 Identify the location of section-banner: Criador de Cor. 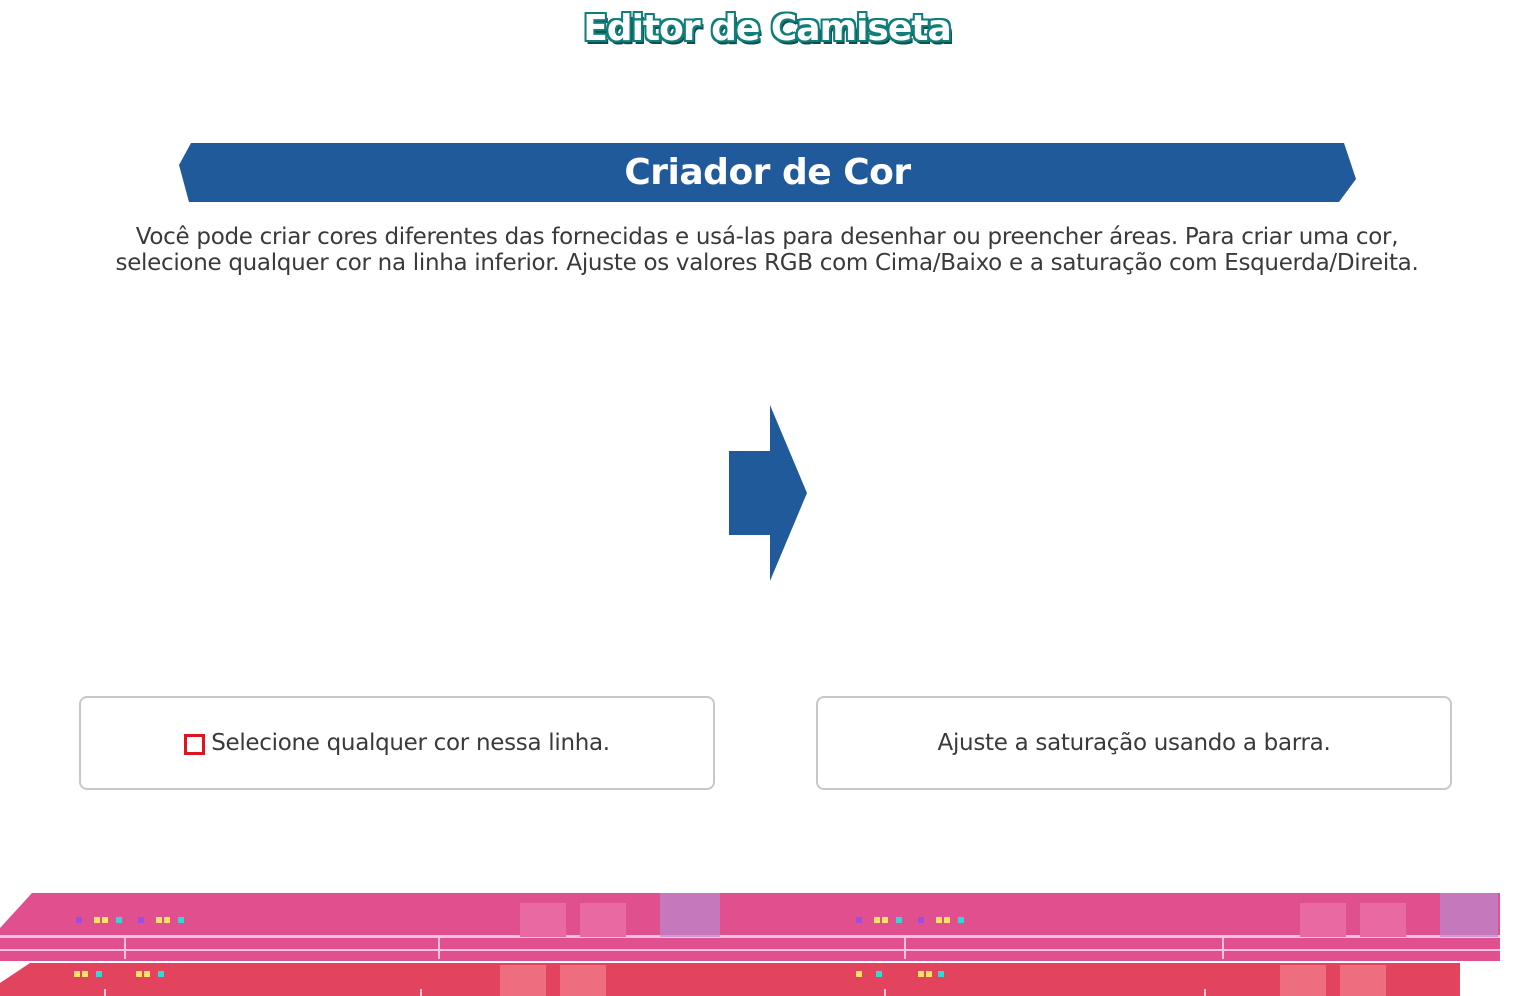
(767, 172).